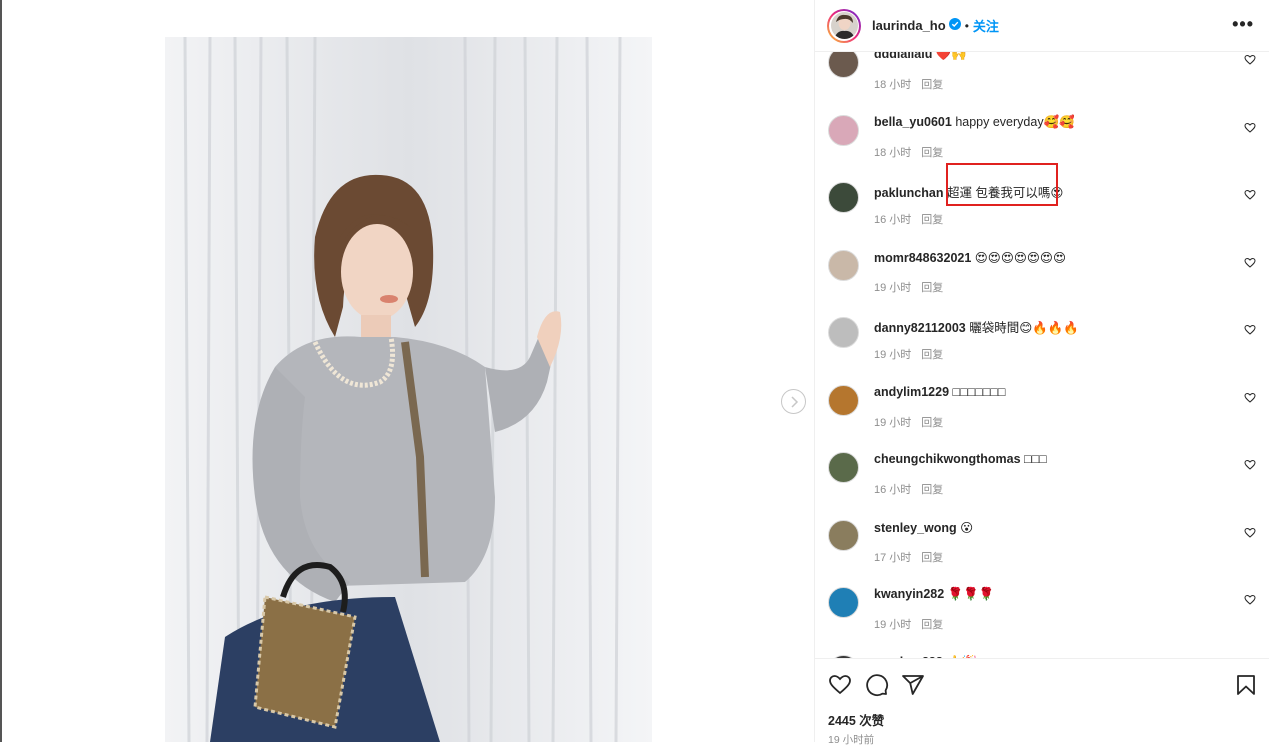 This screenshot has width=1269, height=747. What do you see at coordinates (1022, 328) in the screenshot?
I see `comment-body: 曬袋時間😊🔥🔥🔥` at bounding box center [1022, 328].